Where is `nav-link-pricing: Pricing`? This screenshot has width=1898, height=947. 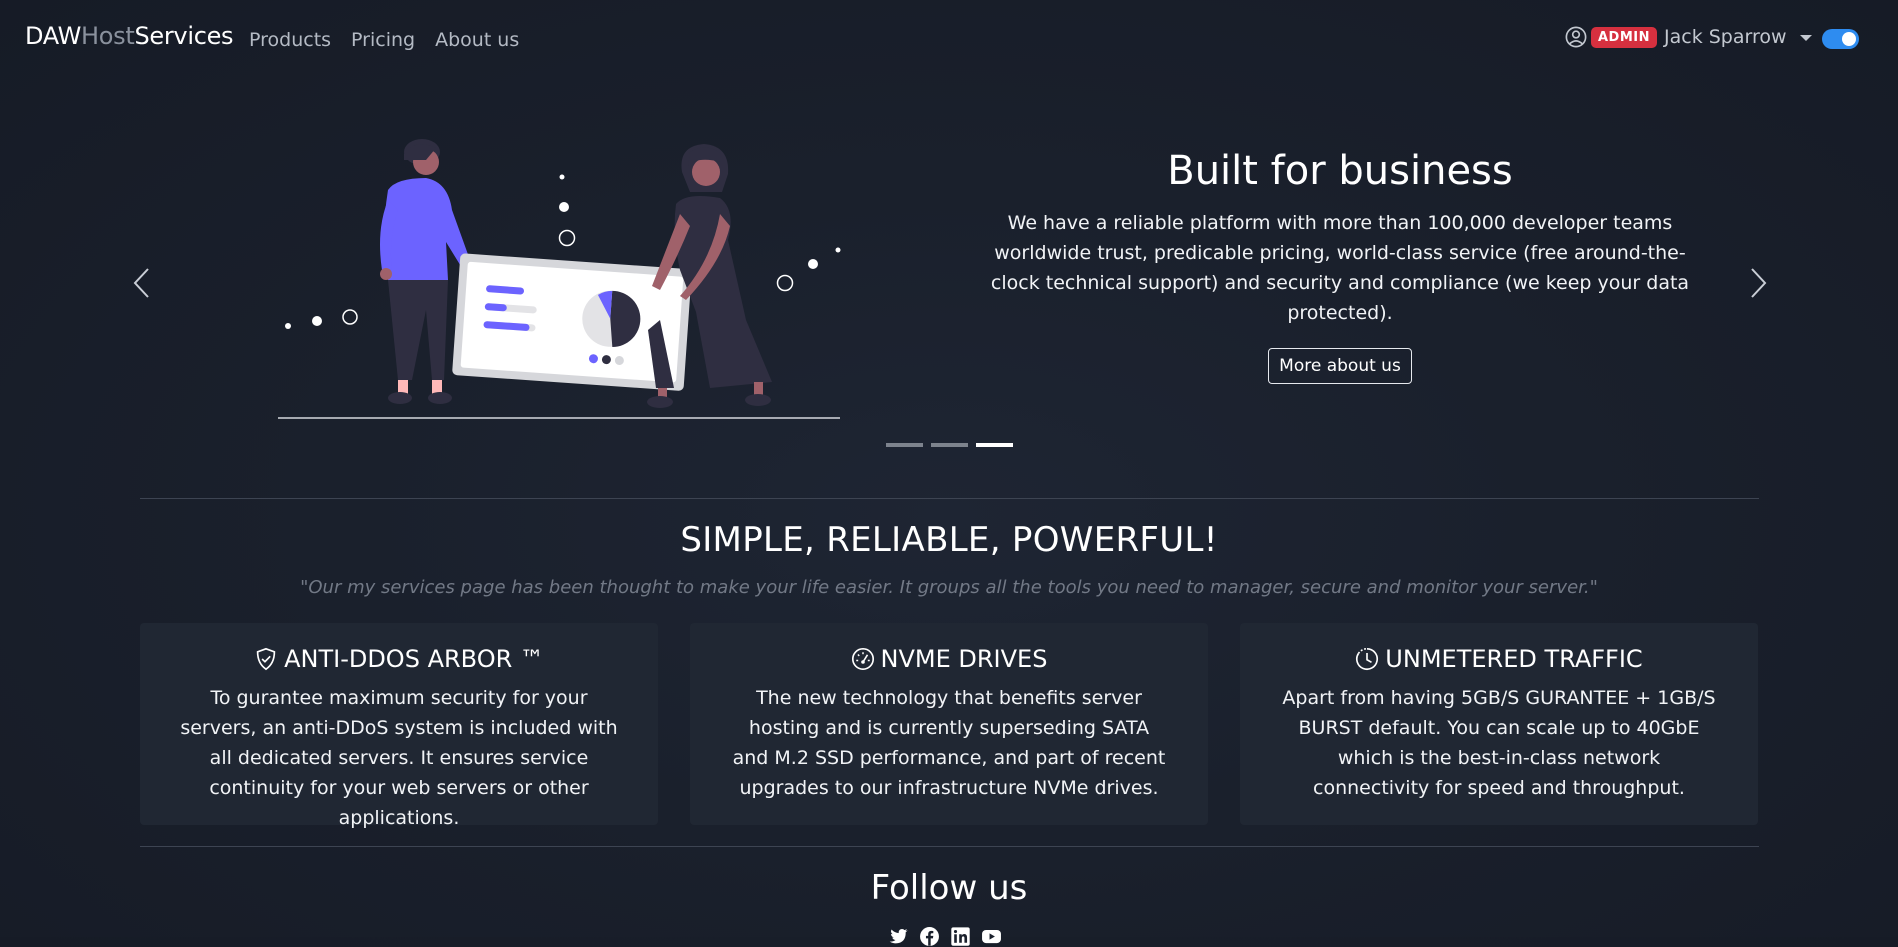
nav-link-pricing: Pricing is located at coordinates (383, 40).